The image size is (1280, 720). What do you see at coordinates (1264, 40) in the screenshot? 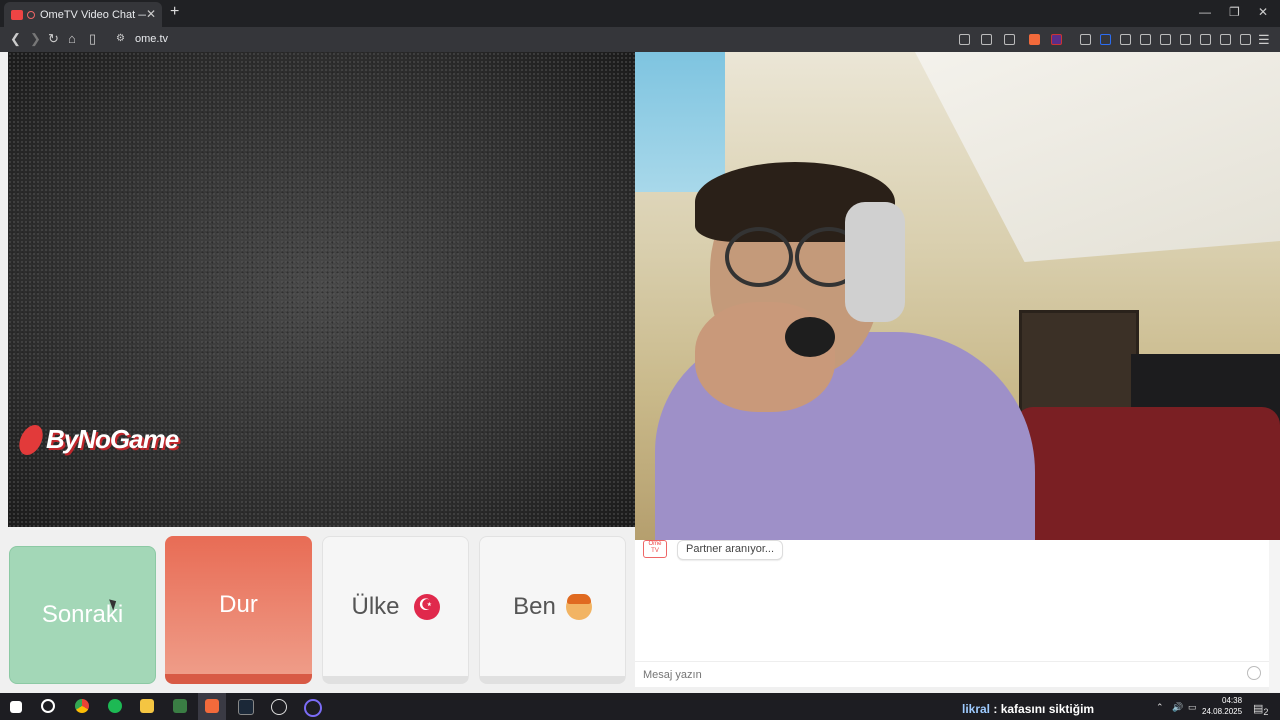
I see `menu-icon: ☰` at bounding box center [1264, 40].